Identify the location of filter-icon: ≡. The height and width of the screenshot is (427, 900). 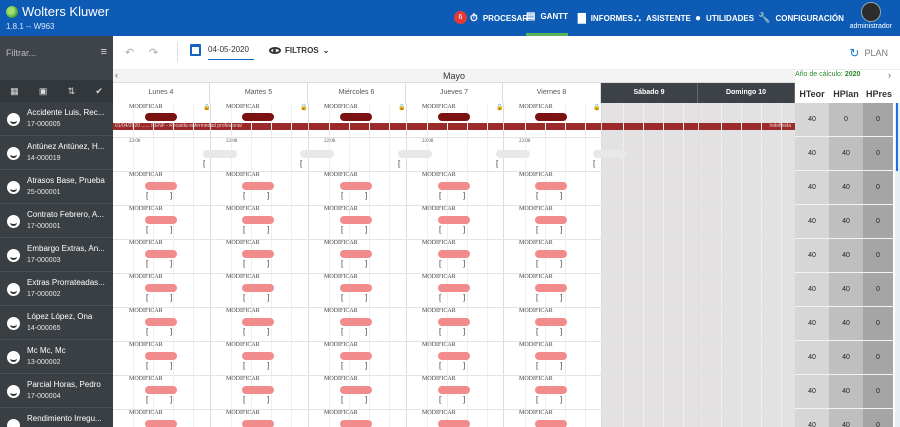
(104, 52).